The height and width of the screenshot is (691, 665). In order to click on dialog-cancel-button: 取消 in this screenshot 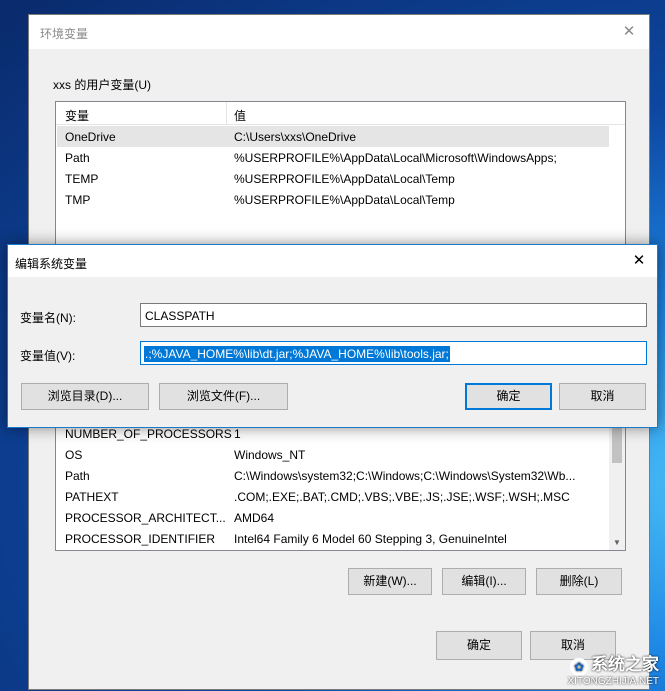, I will do `click(602, 396)`.